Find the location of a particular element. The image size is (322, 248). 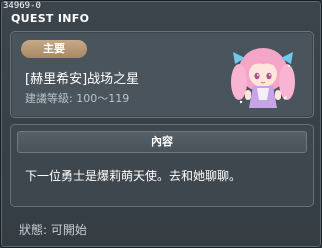

content-text: 下一位勇士是爆莉萌天使。去和她聊聊。 is located at coordinates (133, 176).